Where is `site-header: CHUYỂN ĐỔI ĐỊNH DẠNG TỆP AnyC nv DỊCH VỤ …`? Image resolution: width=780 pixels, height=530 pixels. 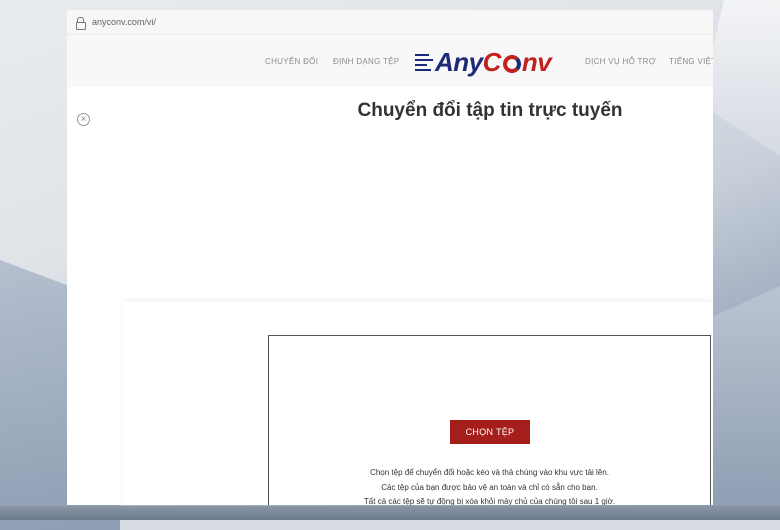
site-header: CHUYỂN ĐỔI ĐỊNH DẠNG TỆP AnyC nv DỊCH VỤ … is located at coordinates (390, 61).